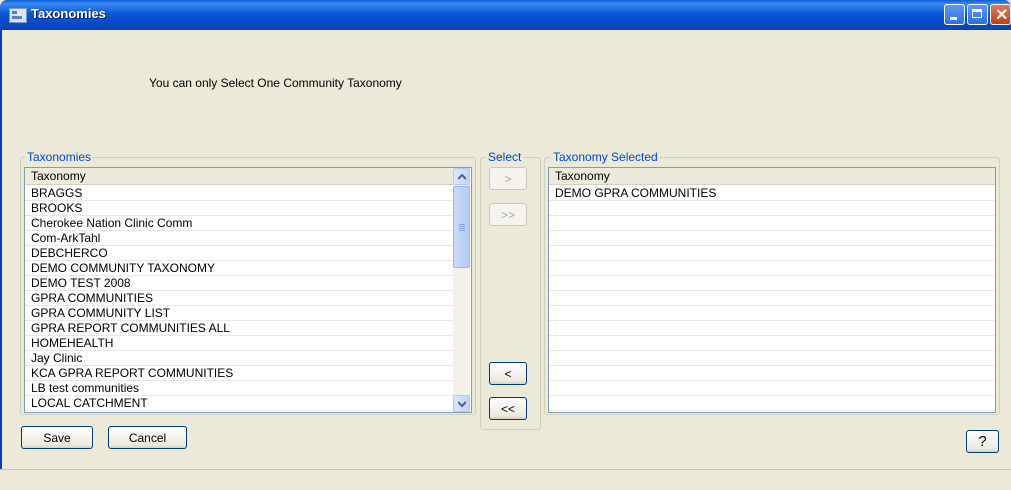 The image size is (1011, 490). I want to click on window-title: Taxonomies, so click(68, 13).